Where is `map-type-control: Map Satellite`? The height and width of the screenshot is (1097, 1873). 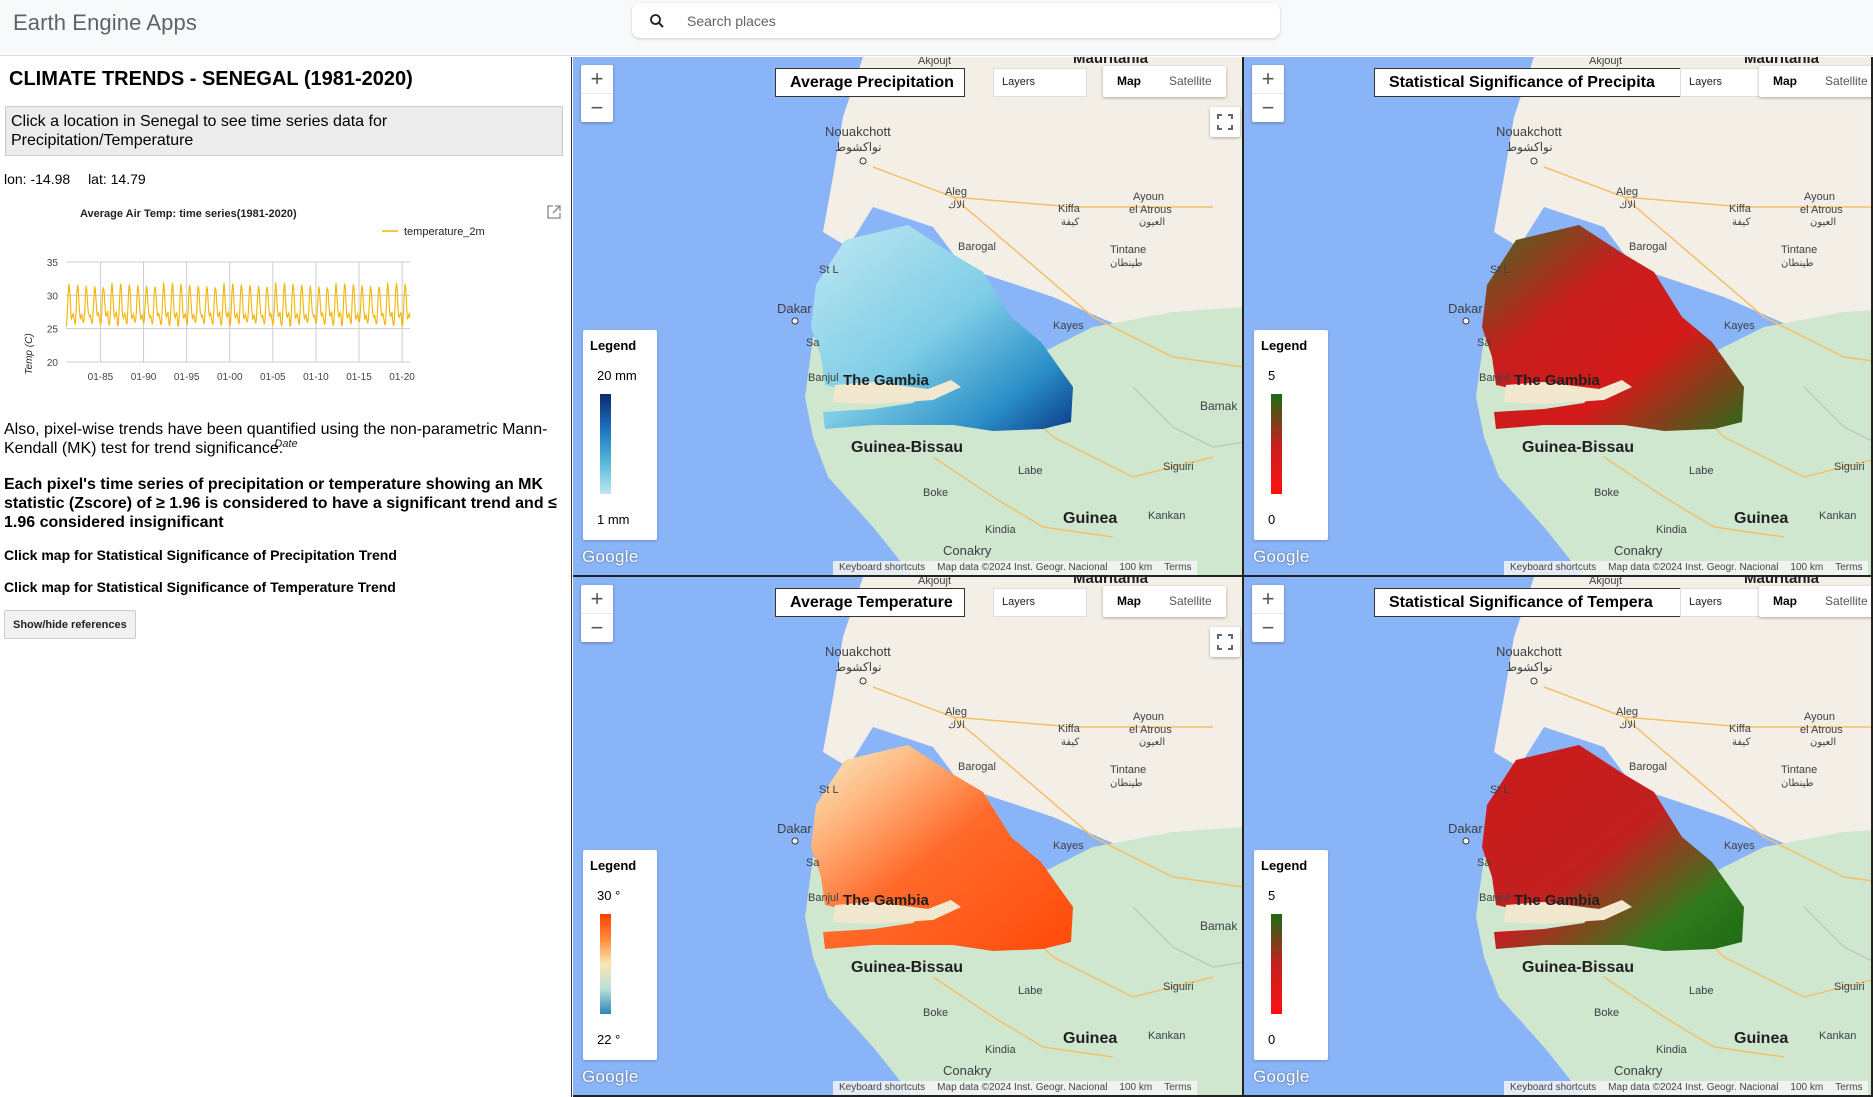
map-type-control: Map Satellite is located at coordinates (1164, 601).